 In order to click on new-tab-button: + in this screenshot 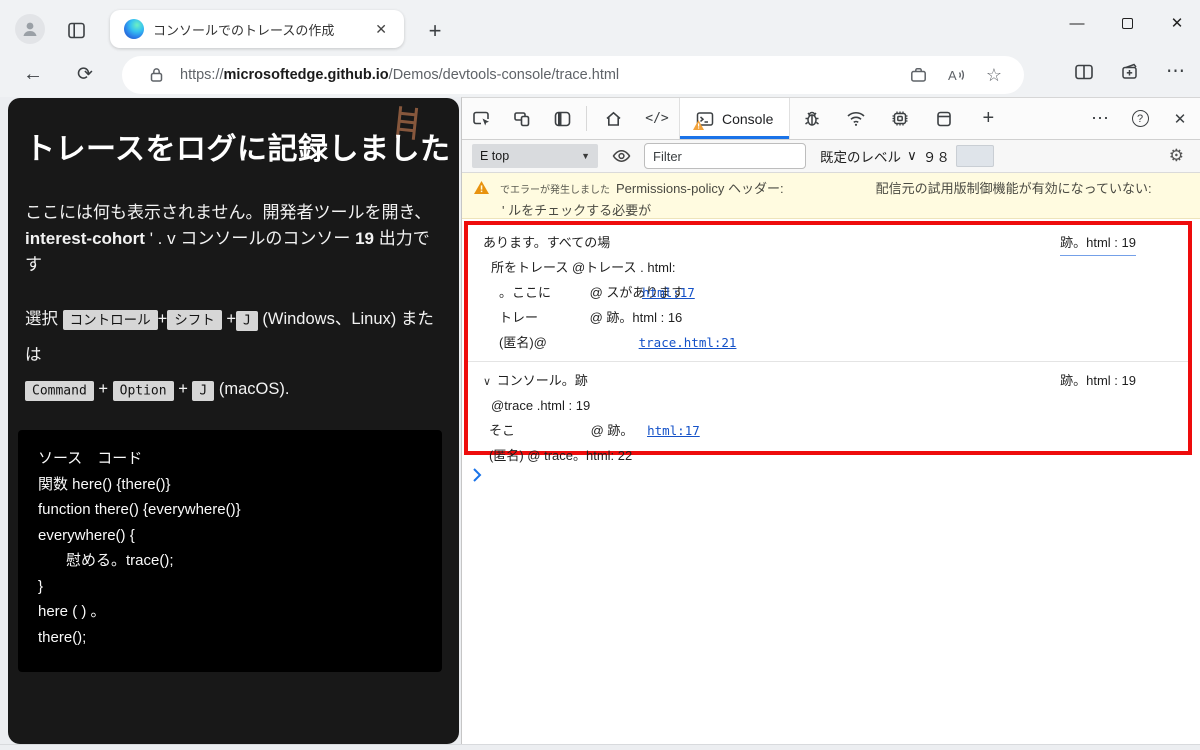, I will do `click(435, 31)`.